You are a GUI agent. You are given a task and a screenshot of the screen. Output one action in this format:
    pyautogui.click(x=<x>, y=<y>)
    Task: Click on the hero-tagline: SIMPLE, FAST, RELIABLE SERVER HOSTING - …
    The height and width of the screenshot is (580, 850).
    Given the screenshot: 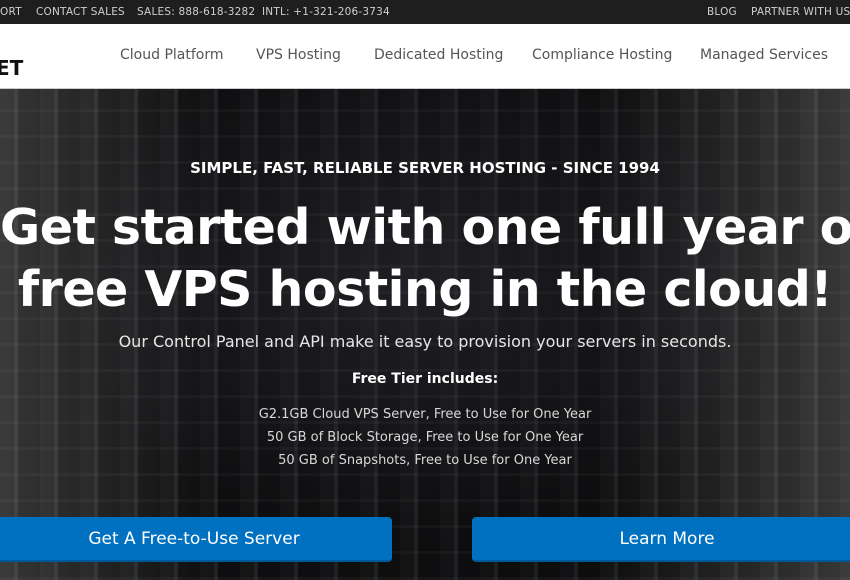 What is the action you would take?
    pyautogui.click(x=425, y=168)
    